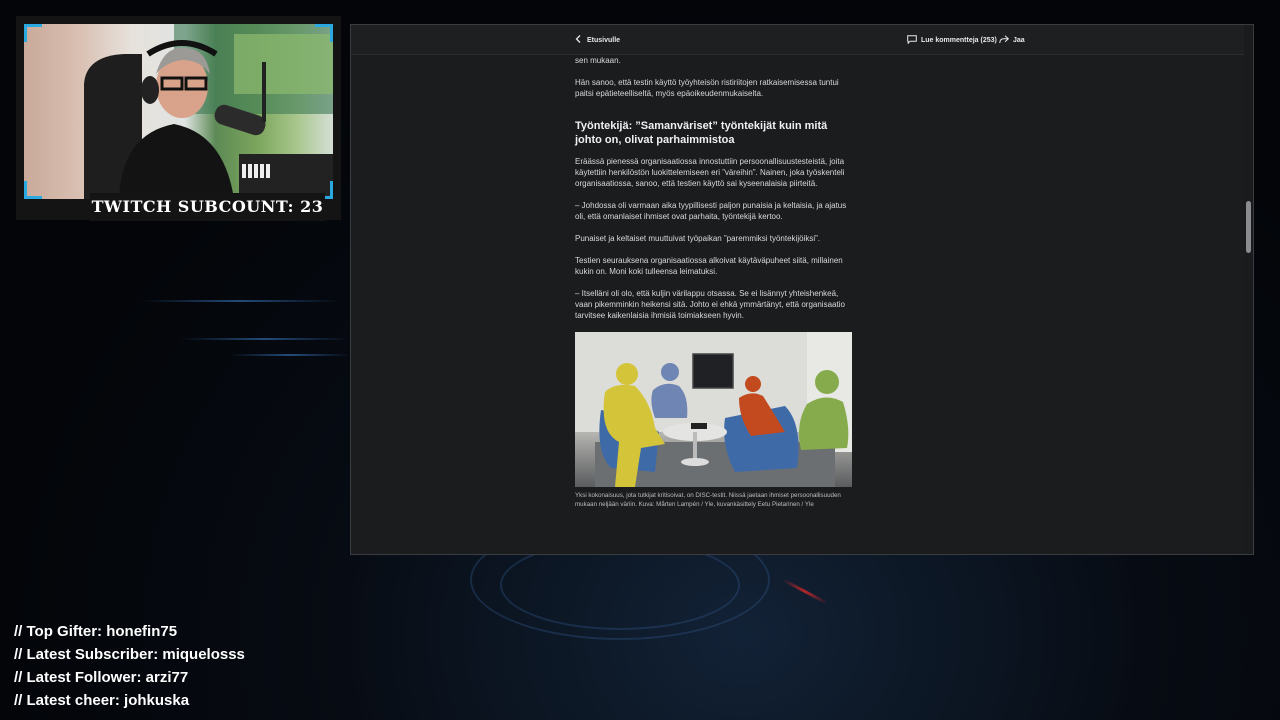 Image resolution: width=1280 pixels, height=720 pixels. Describe the element at coordinates (1012, 40) in the screenshot. I see `share-button: Jaa` at that location.